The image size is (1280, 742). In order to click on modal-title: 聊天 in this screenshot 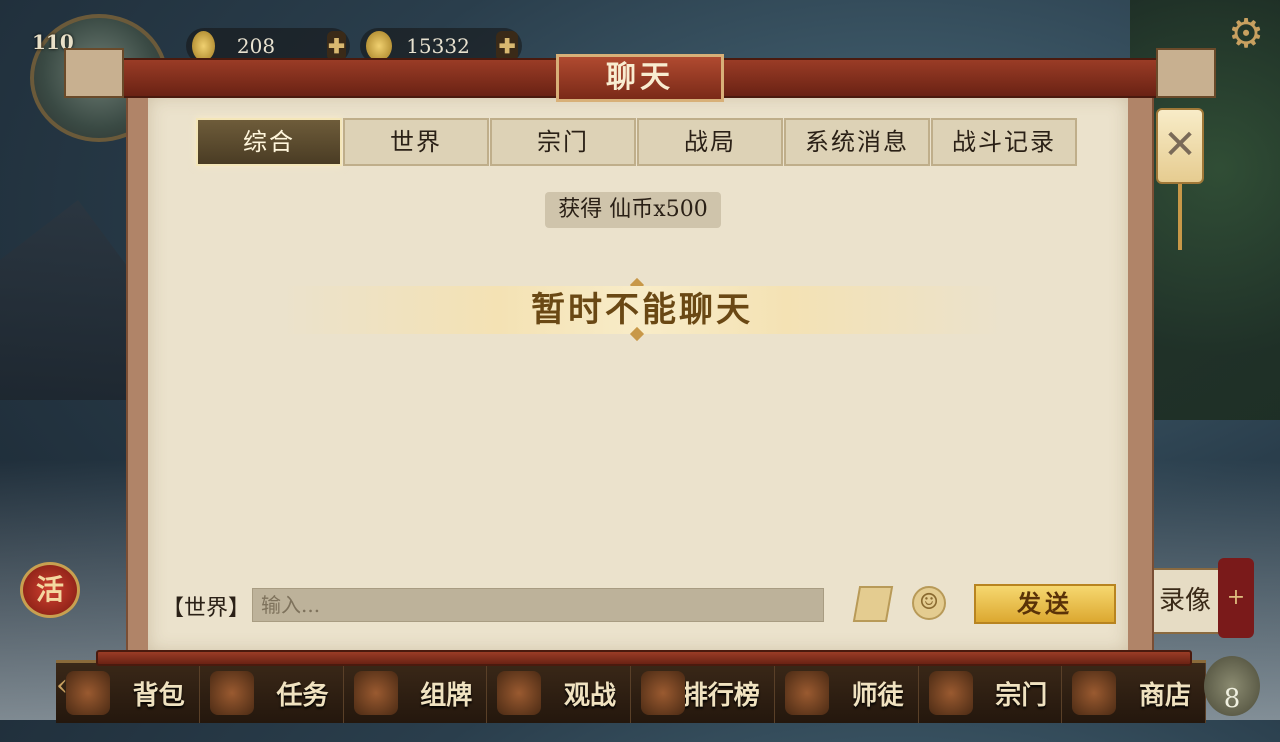, I will do `click(640, 78)`.